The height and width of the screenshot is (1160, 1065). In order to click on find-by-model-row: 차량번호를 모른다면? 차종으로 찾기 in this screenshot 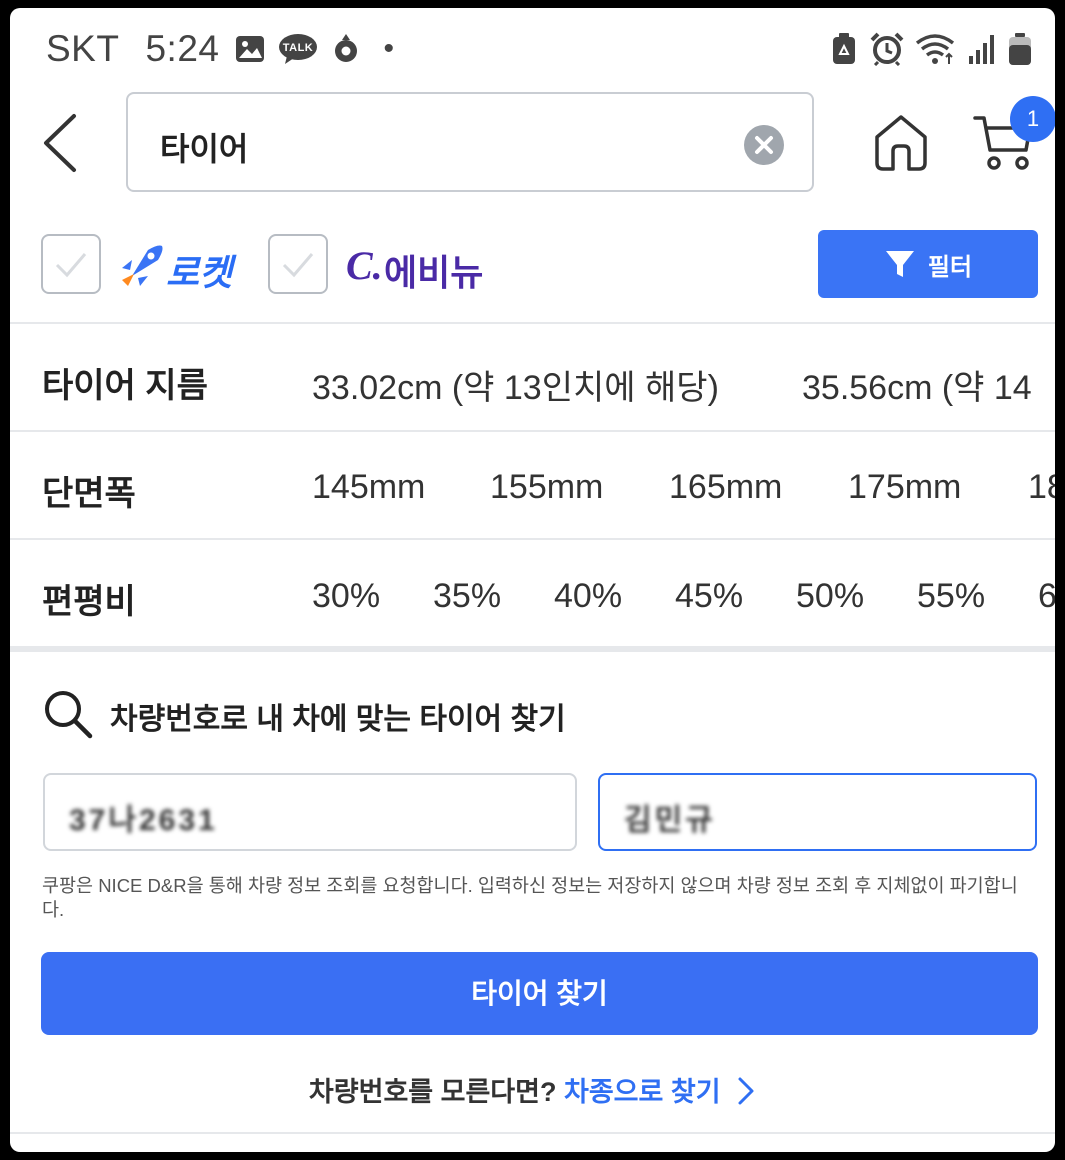, I will do `click(532, 1089)`.